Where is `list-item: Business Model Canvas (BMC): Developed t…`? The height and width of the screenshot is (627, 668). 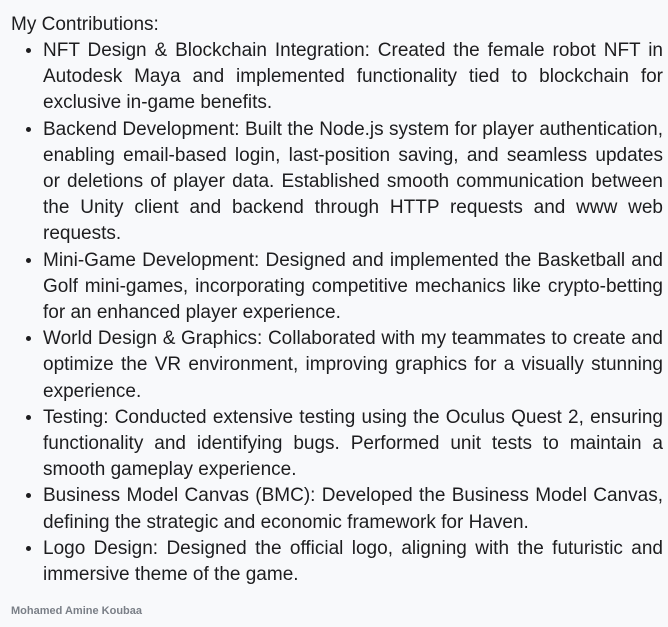
list-item: Business Model Canvas (BMC): Developed t… is located at coordinates (353, 509).